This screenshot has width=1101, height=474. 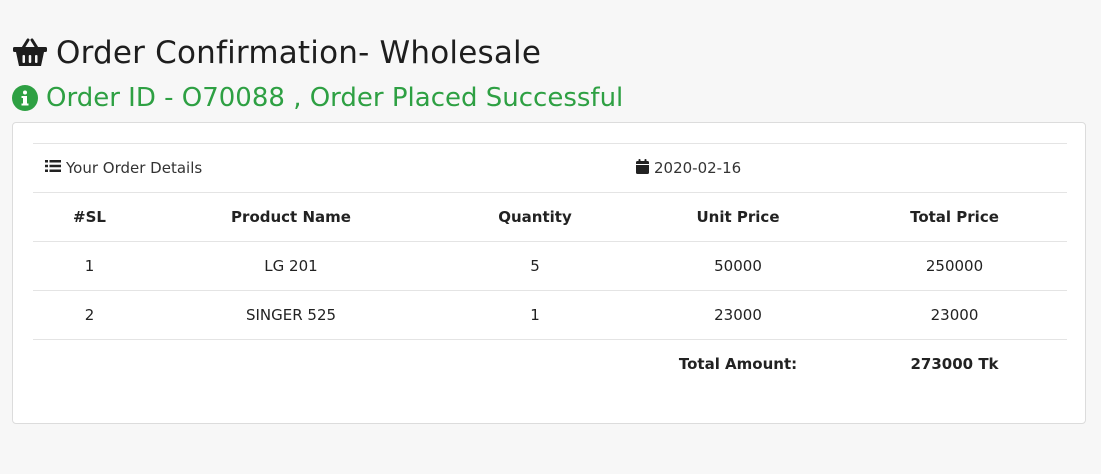 I want to click on page-header: Order Confirmation- Wholesale, so click(x=276, y=53).